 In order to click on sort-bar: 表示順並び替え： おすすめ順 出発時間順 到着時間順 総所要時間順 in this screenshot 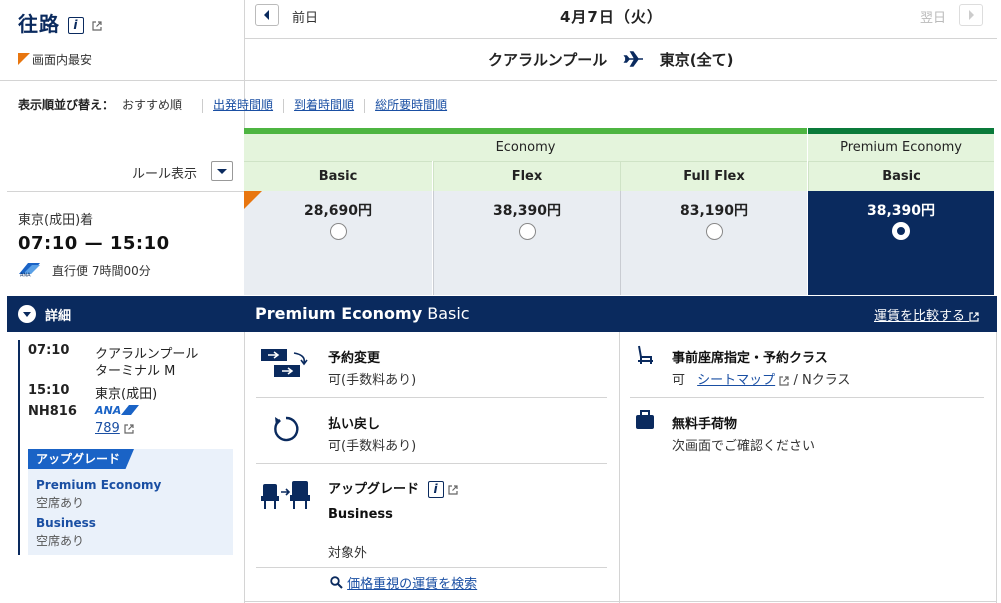, I will do `click(232, 104)`.